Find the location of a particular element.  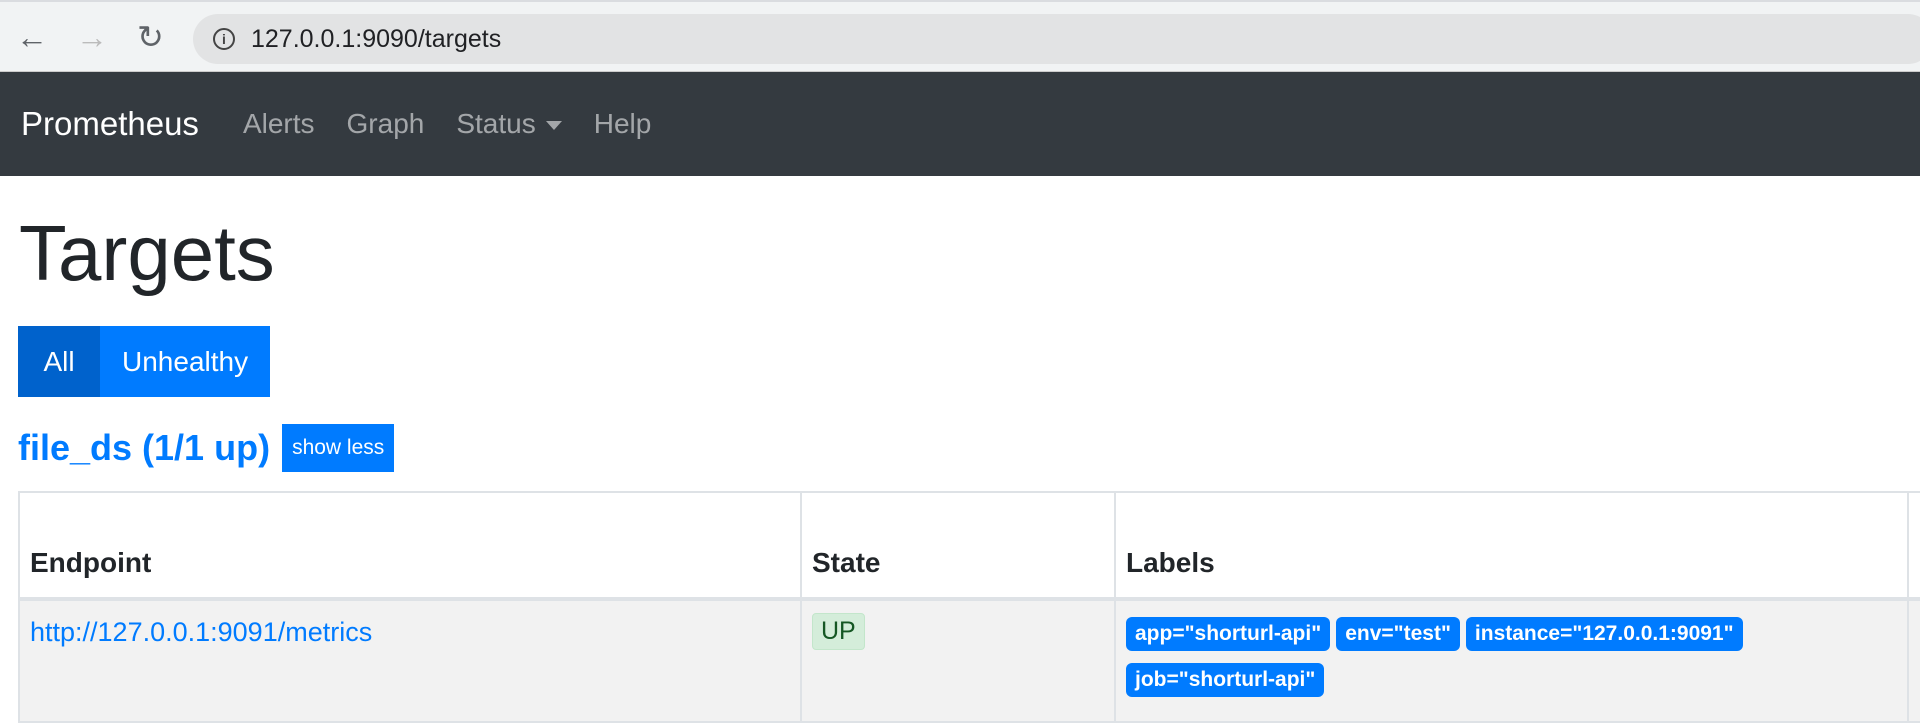

filter-unhealthy-button: Unhealthy is located at coordinates (185, 361).